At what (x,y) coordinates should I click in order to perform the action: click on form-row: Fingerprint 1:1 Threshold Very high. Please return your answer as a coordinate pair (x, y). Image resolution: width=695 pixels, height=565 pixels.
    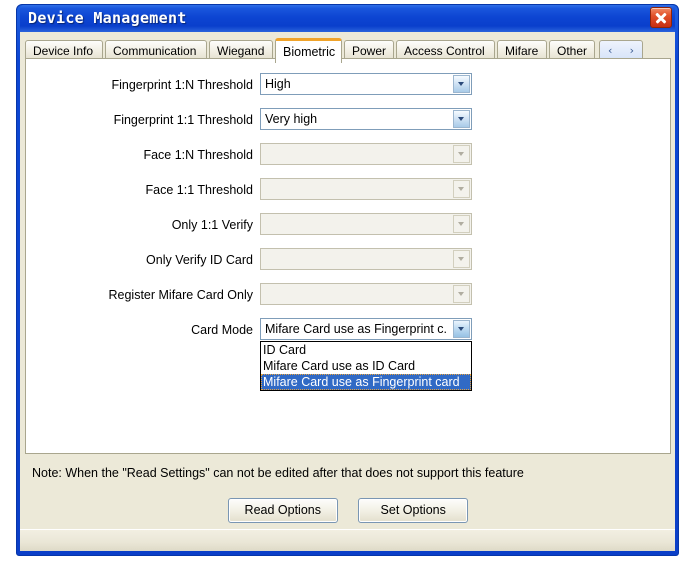
    Looking at the image, I should click on (348, 123).